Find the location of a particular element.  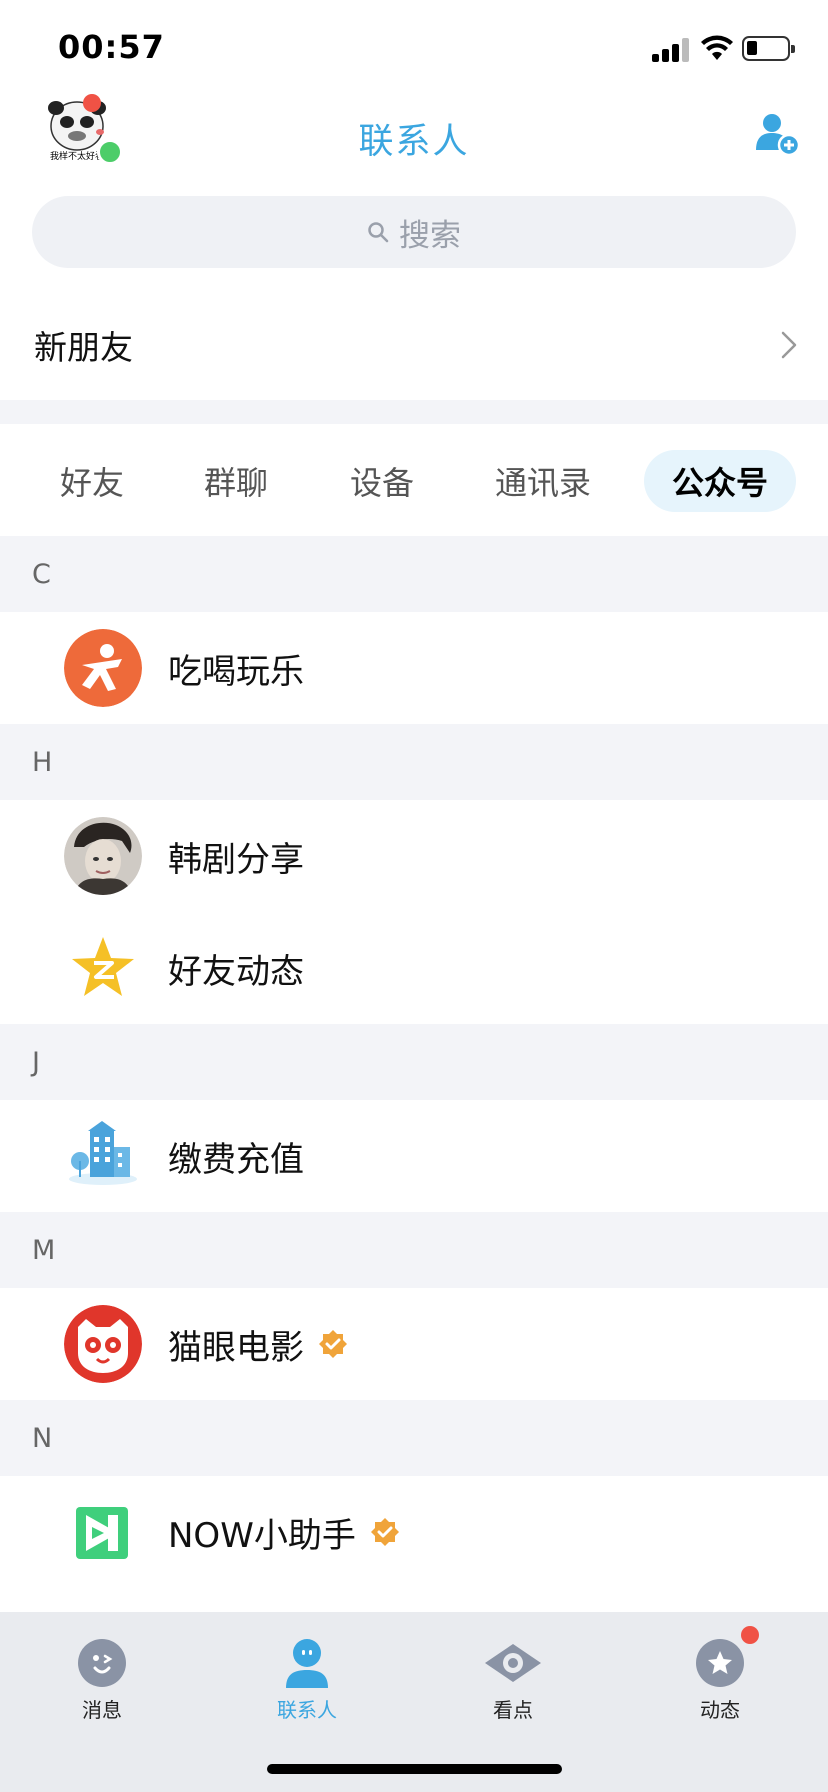

tab-friends: 好友 is located at coordinates (92, 481).